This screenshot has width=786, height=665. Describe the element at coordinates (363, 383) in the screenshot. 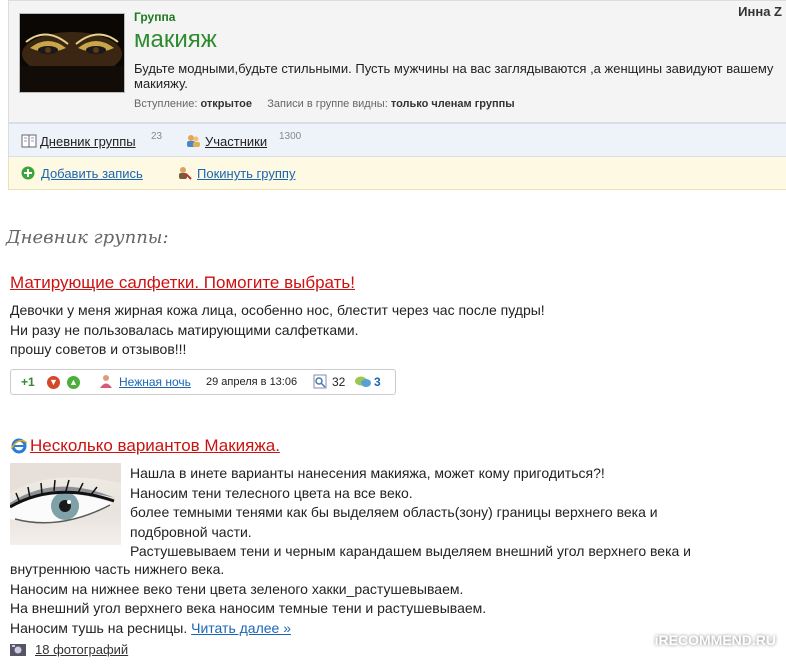

I see `comments-icon` at that location.